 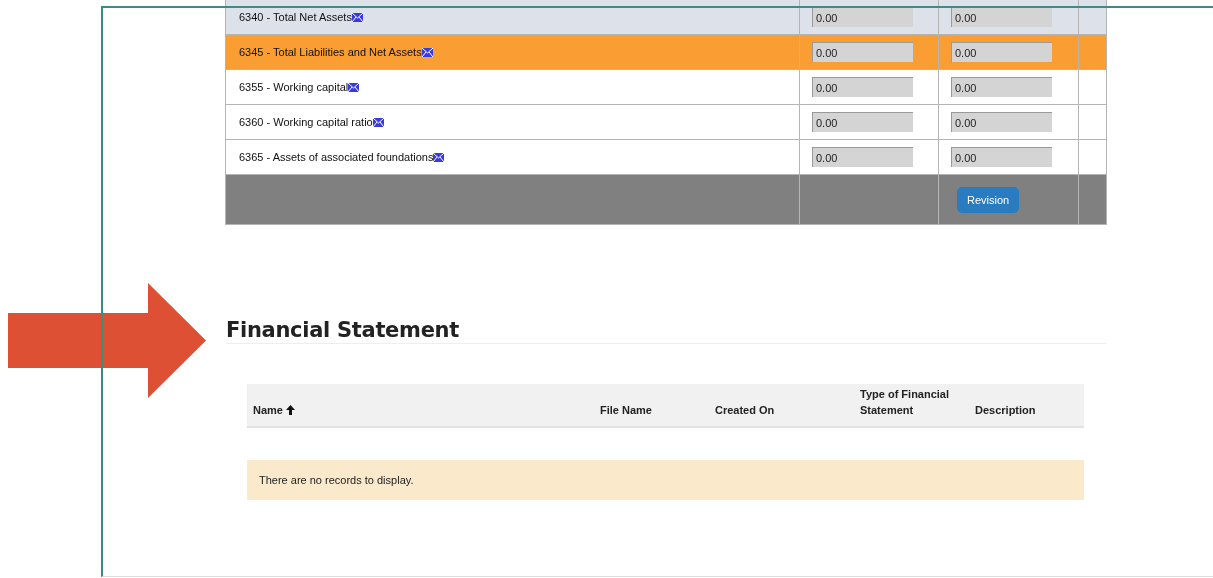 What do you see at coordinates (1026, 410) in the screenshot?
I see `column-header: Description` at bounding box center [1026, 410].